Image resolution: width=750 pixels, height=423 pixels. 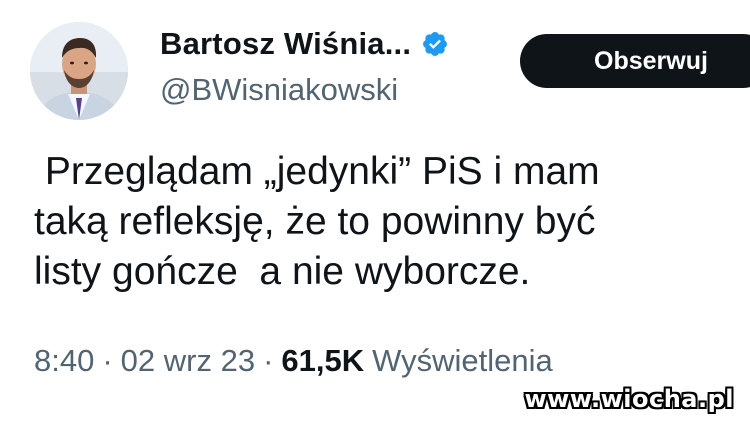 I want to click on verified-badge-icon, so click(x=435, y=44).